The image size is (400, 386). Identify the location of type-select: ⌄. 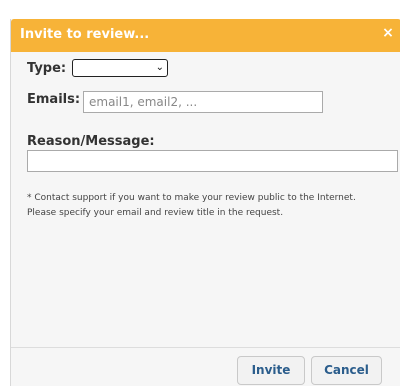
(120, 68).